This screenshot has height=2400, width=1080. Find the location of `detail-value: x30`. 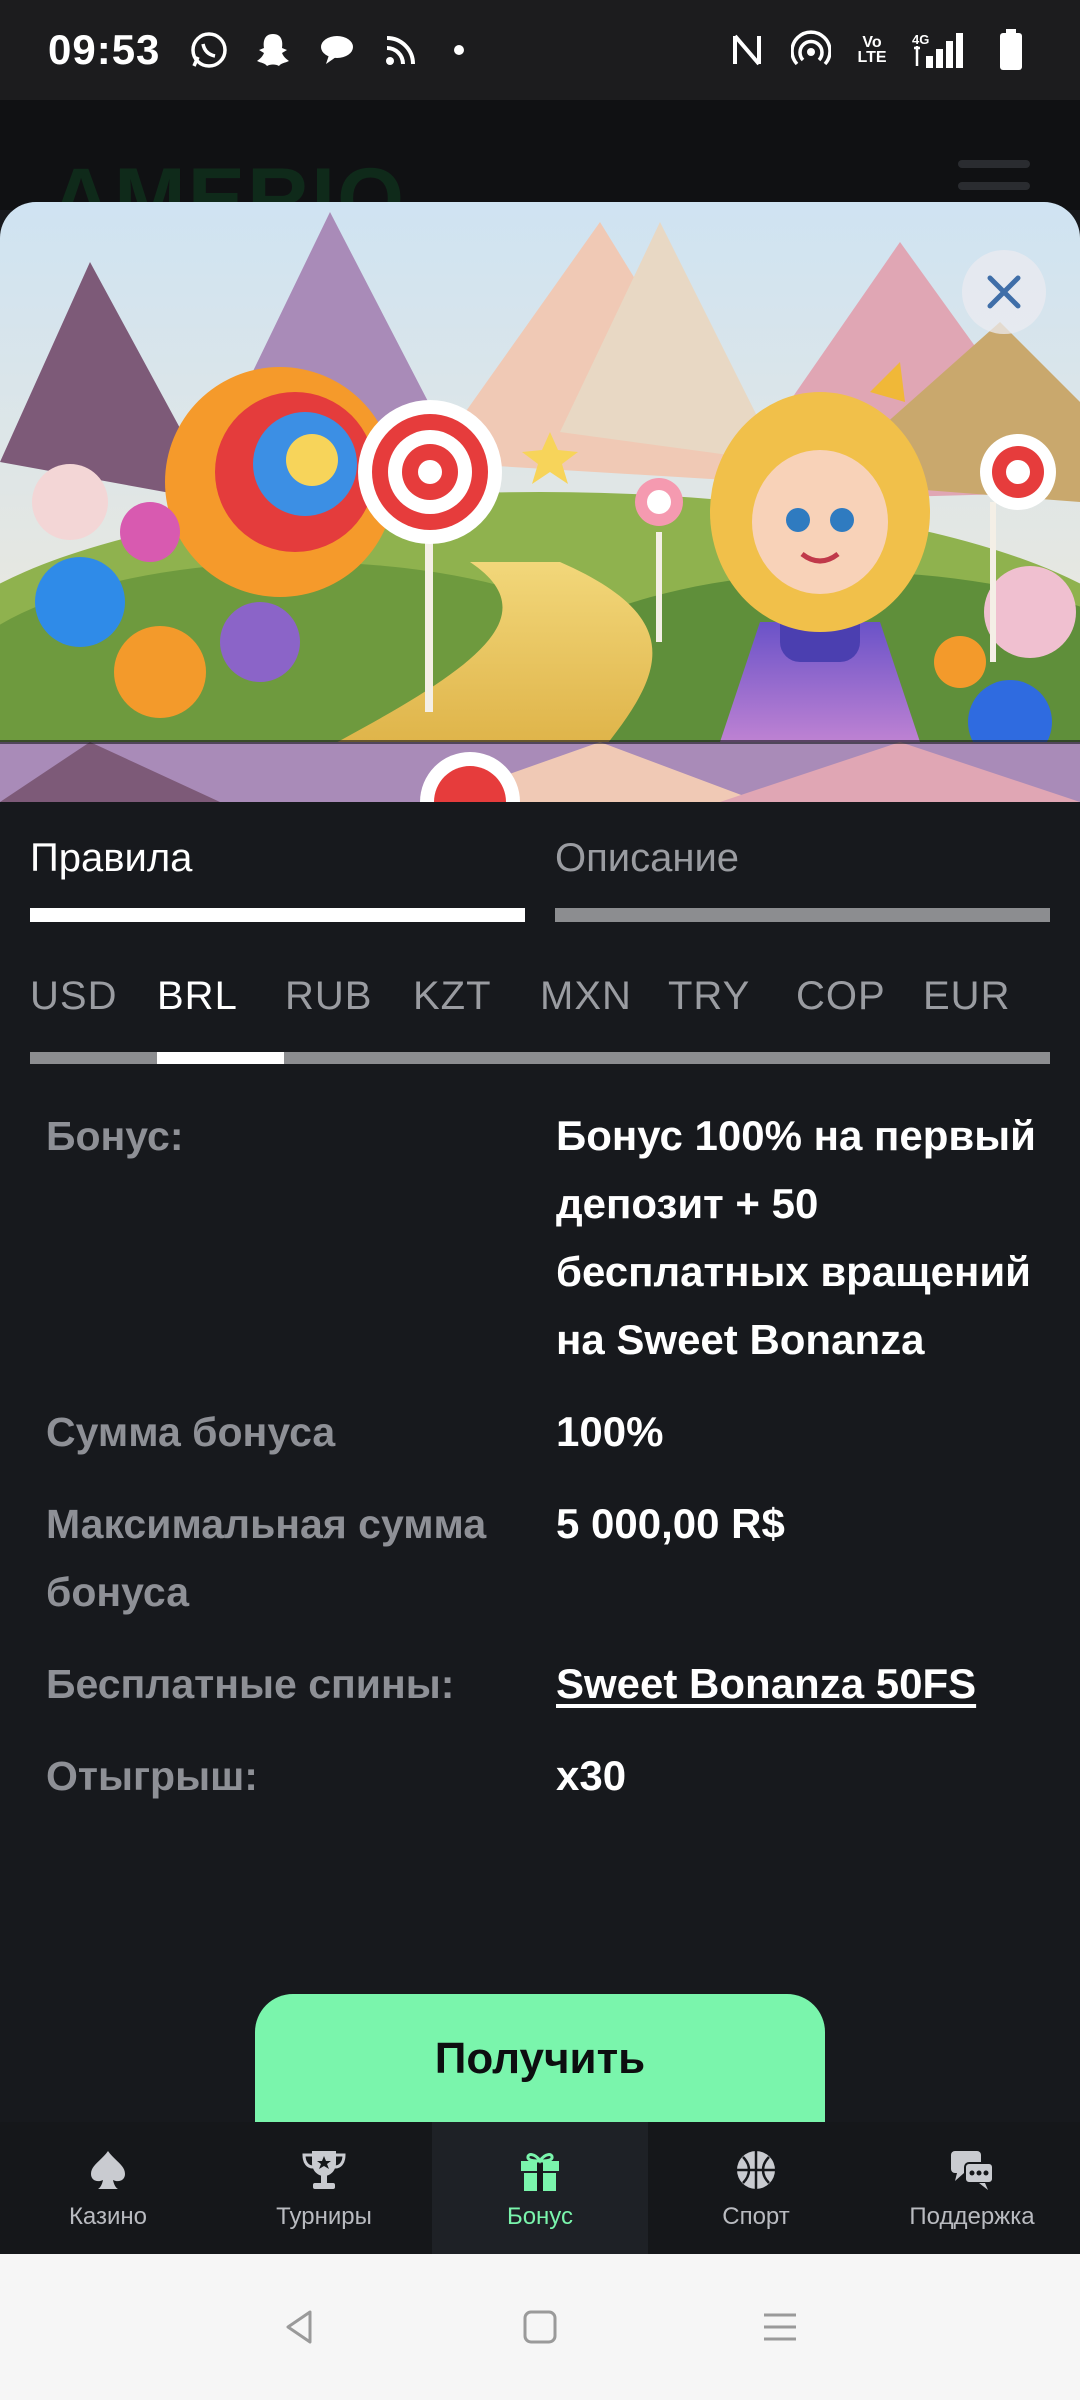

detail-value: x30 is located at coordinates (591, 1775).